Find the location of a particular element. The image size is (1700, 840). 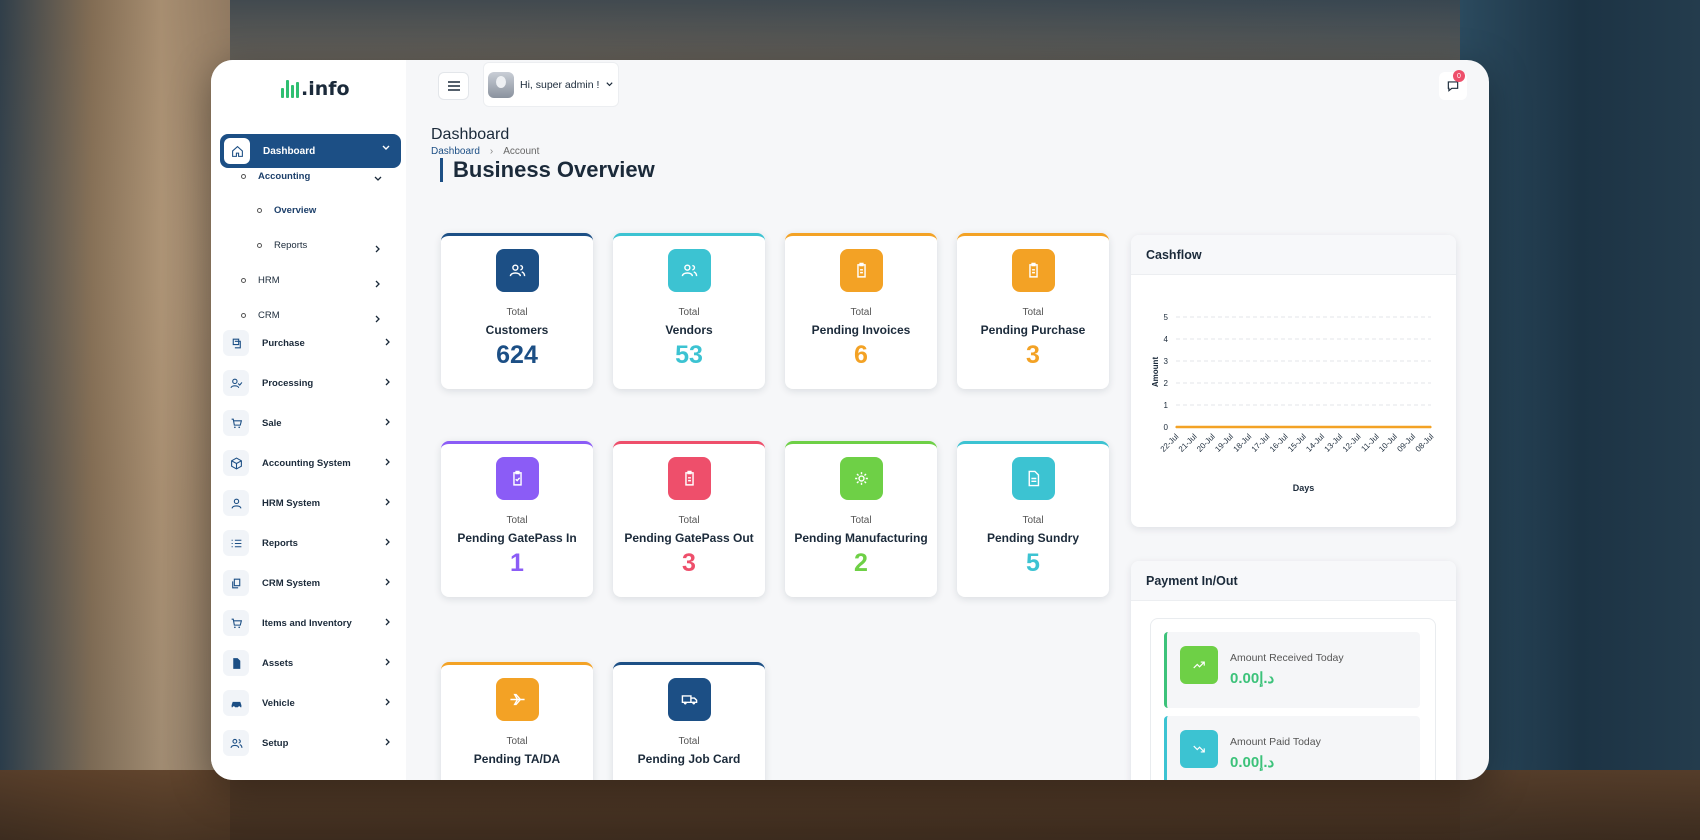

stat-card-title: Vendors is located at coordinates (689, 330).